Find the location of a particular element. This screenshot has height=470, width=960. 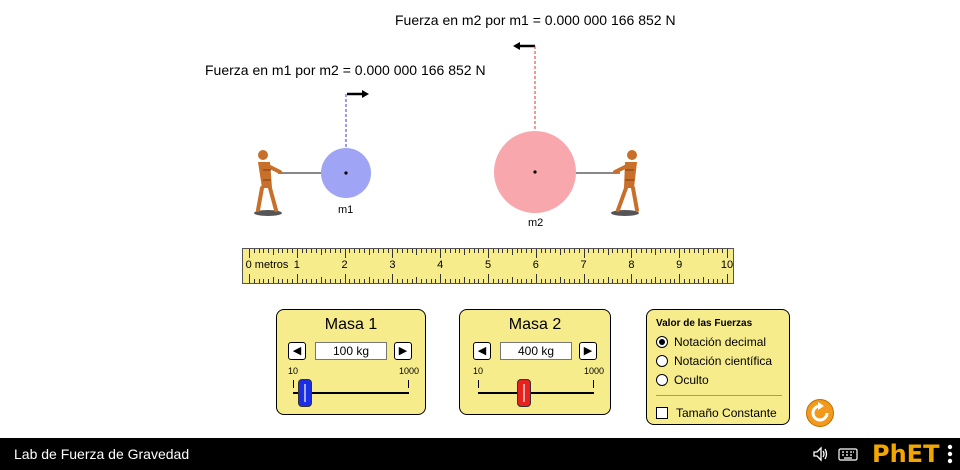

option-scientific-notation: Notación científica is located at coordinates (714, 361).